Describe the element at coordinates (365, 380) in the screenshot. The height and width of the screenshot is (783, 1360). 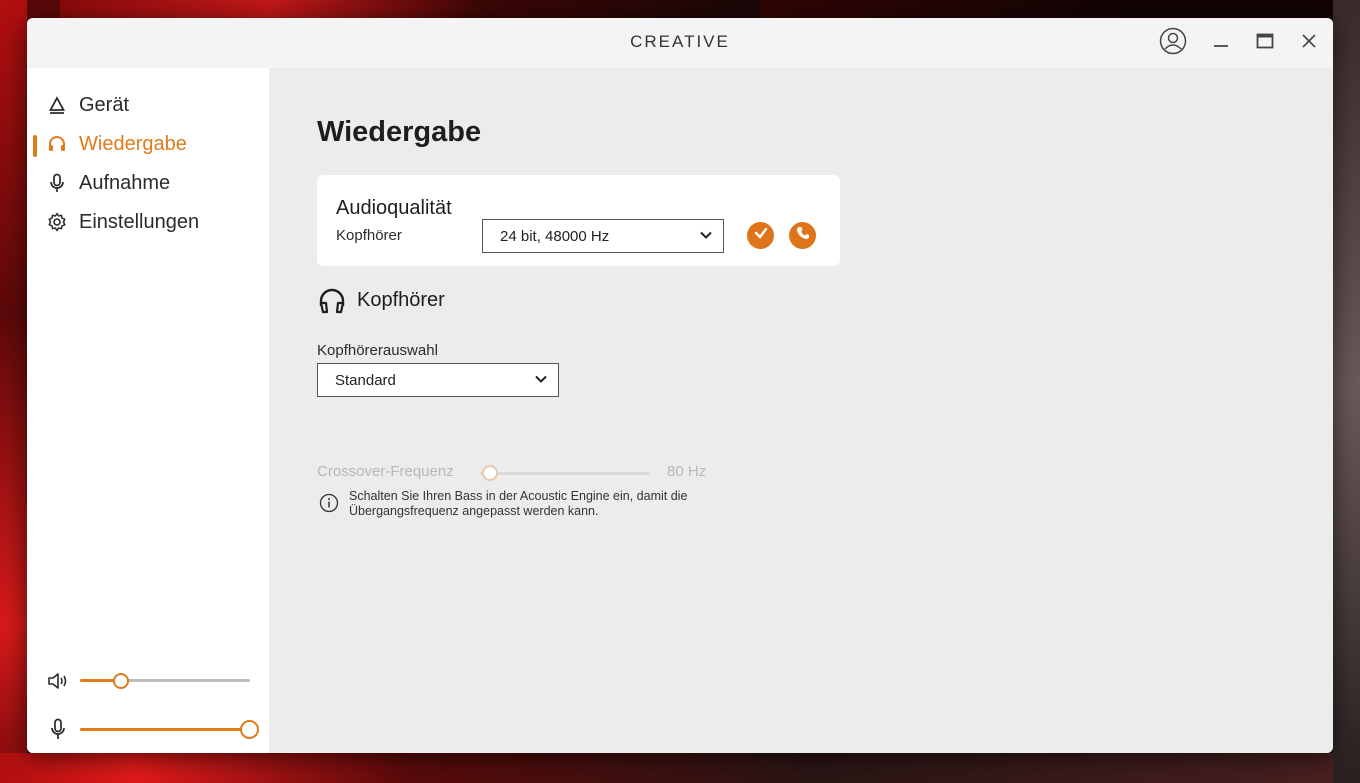
I see `headphone-selection-value: Standard` at that location.